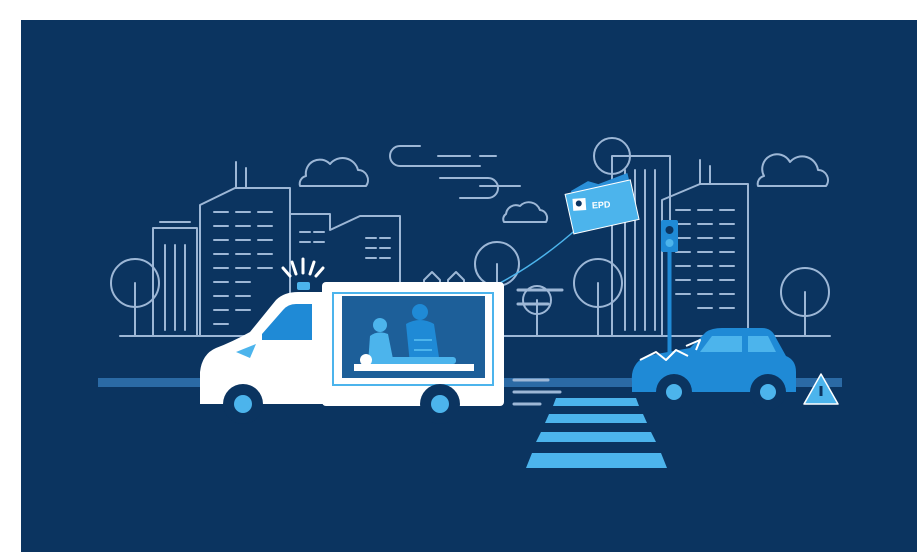  What do you see at coordinates (669, 290) in the screenshot?
I see `traffic-light-icon` at bounding box center [669, 290].